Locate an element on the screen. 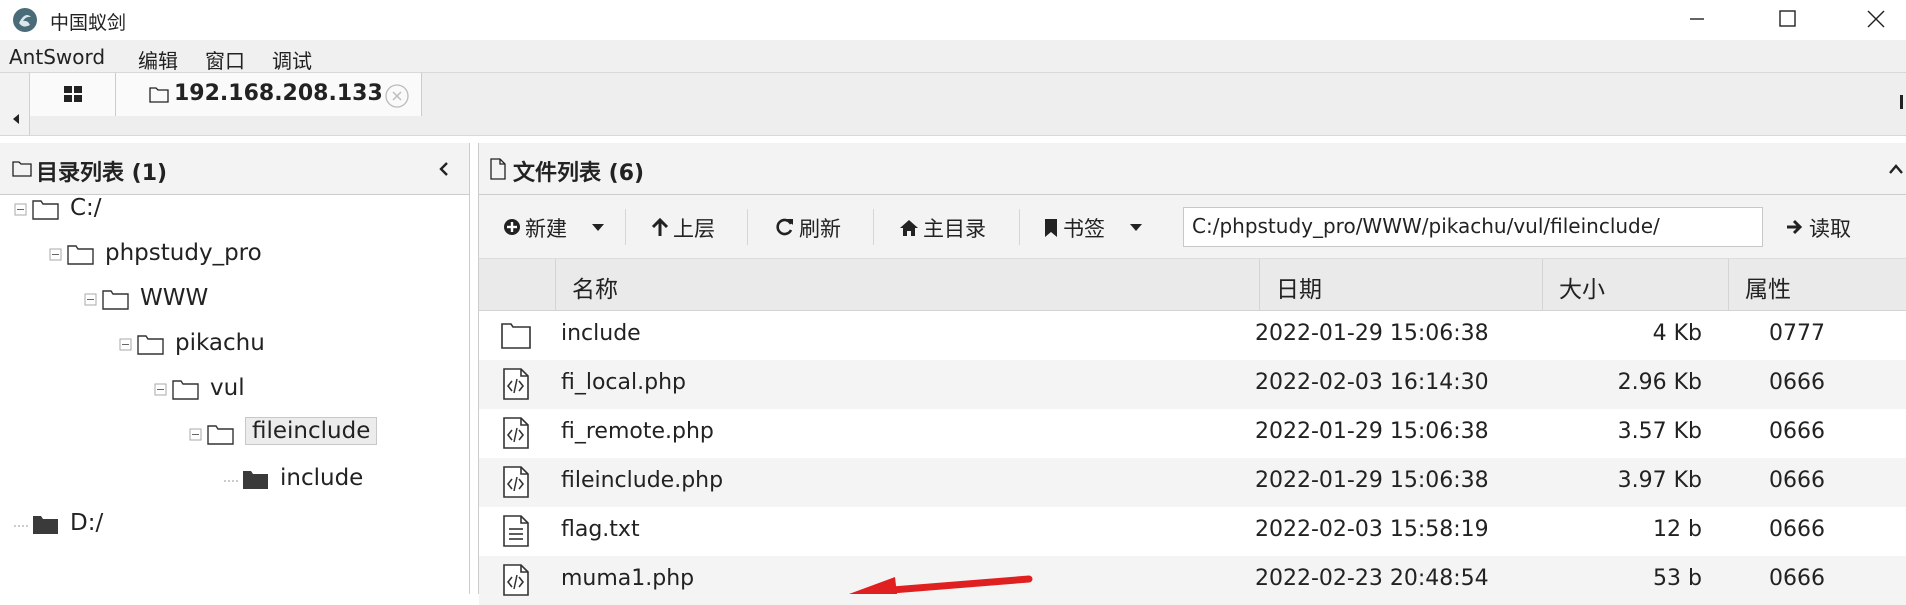 The image size is (1906, 605). home-button: 主目录 is located at coordinates (949, 227).